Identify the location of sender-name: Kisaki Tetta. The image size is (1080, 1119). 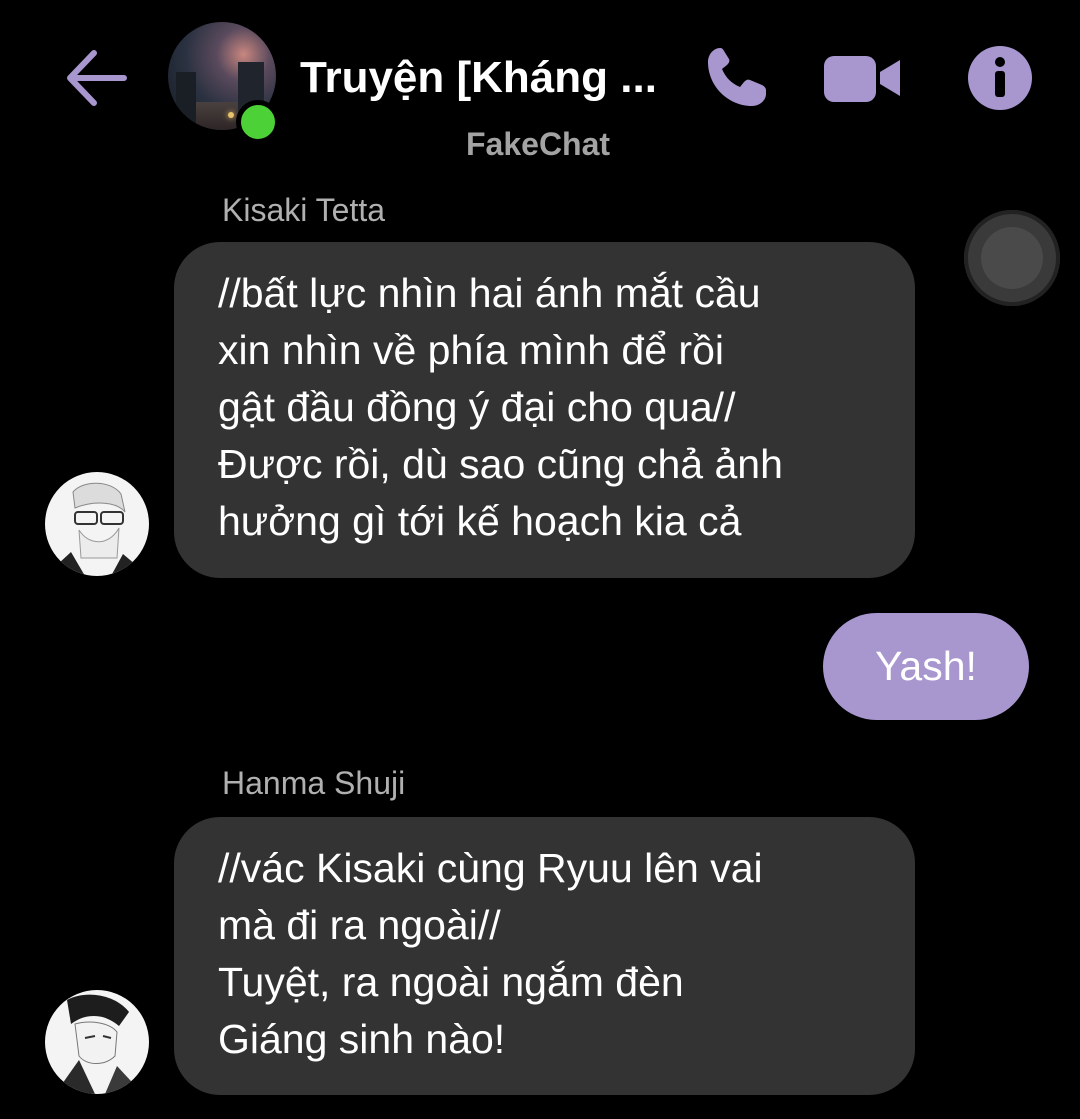
(304, 210).